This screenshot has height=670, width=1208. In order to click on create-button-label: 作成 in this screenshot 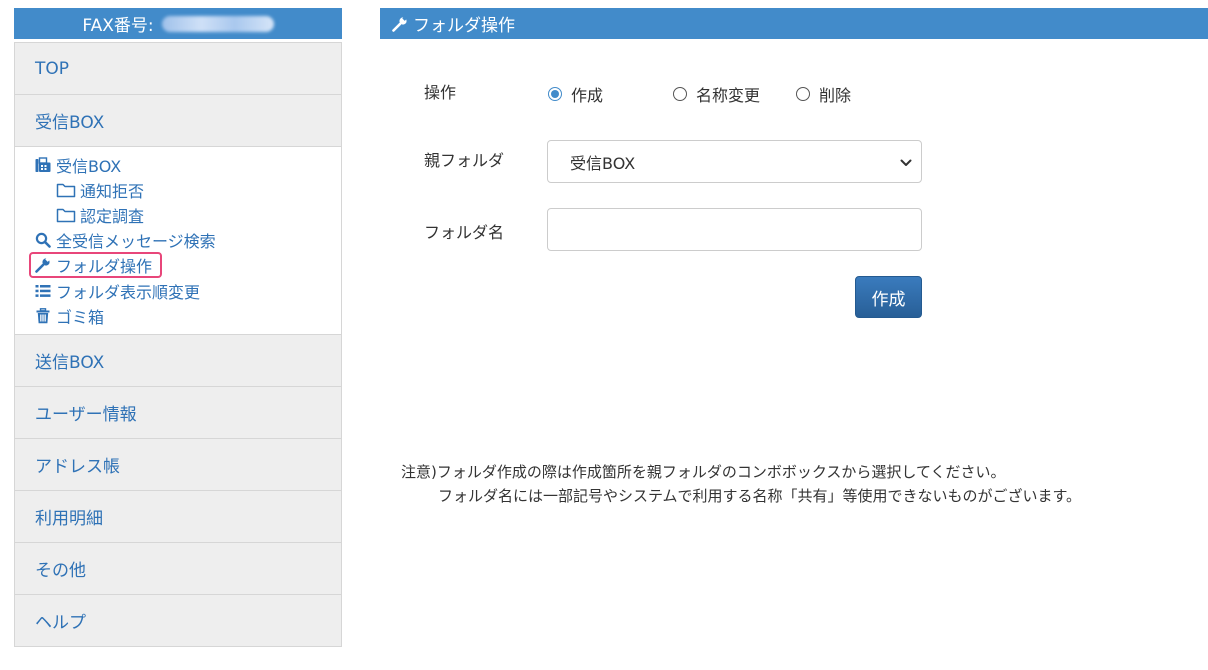, I will do `click(888, 299)`.